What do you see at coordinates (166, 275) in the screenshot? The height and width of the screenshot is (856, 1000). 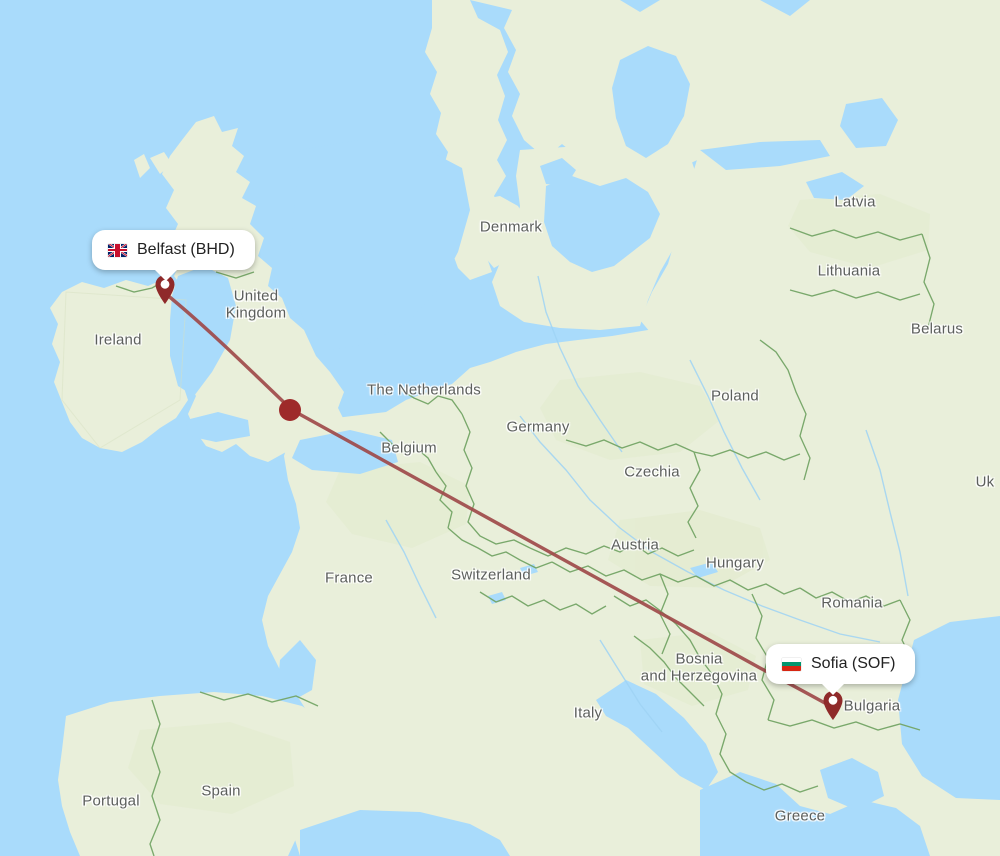 I see `origin-callout-tip` at bounding box center [166, 275].